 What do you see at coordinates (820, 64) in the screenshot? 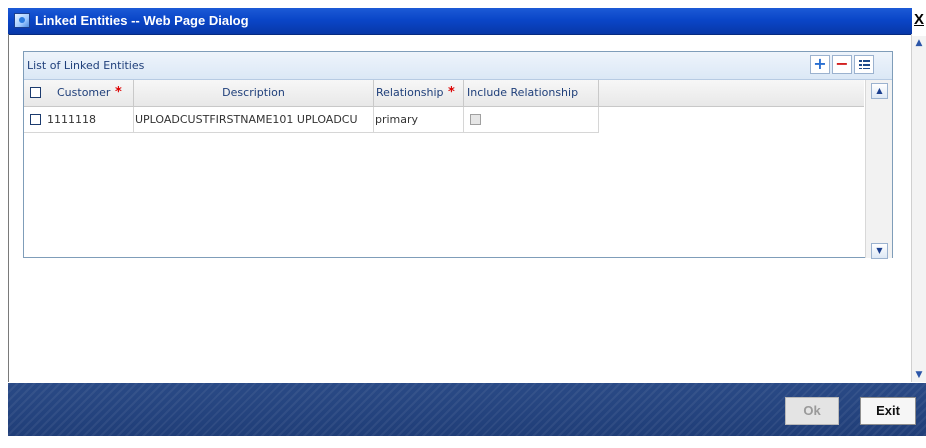
I see `add-row-button: +` at bounding box center [820, 64].